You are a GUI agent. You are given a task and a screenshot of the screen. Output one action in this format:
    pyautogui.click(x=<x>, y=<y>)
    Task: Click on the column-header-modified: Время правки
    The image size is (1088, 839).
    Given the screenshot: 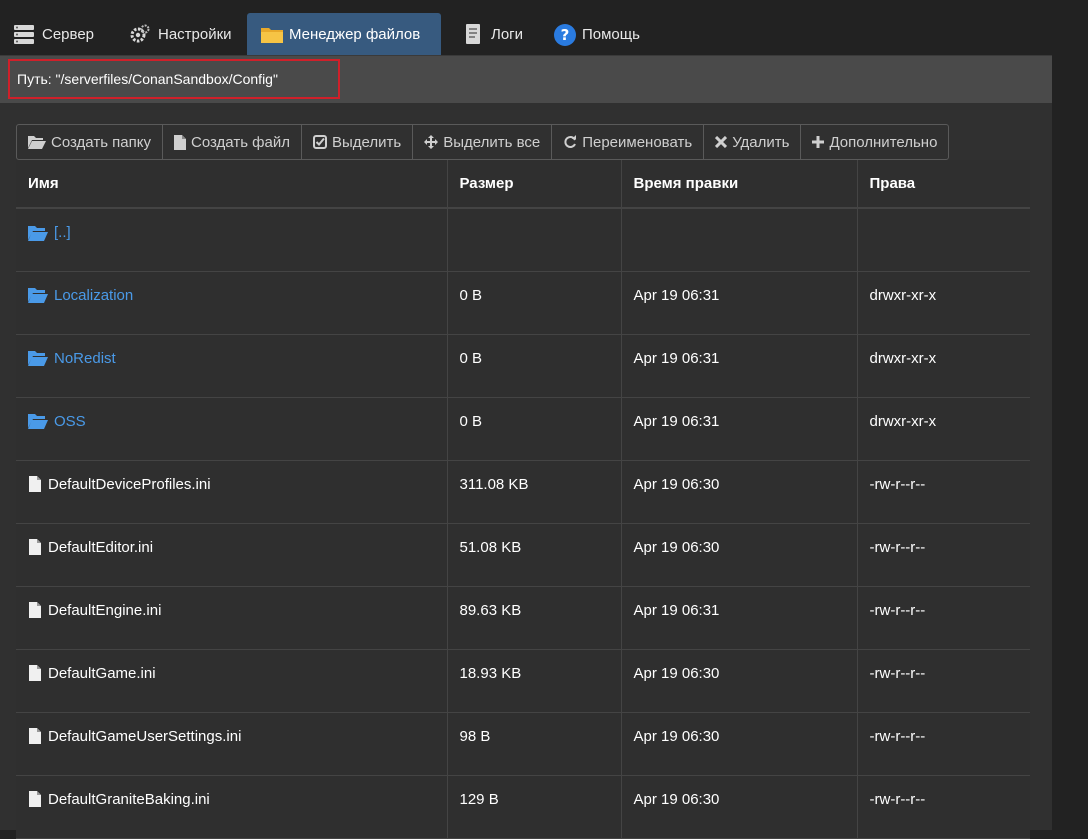 What is the action you would take?
    pyautogui.click(x=739, y=184)
    